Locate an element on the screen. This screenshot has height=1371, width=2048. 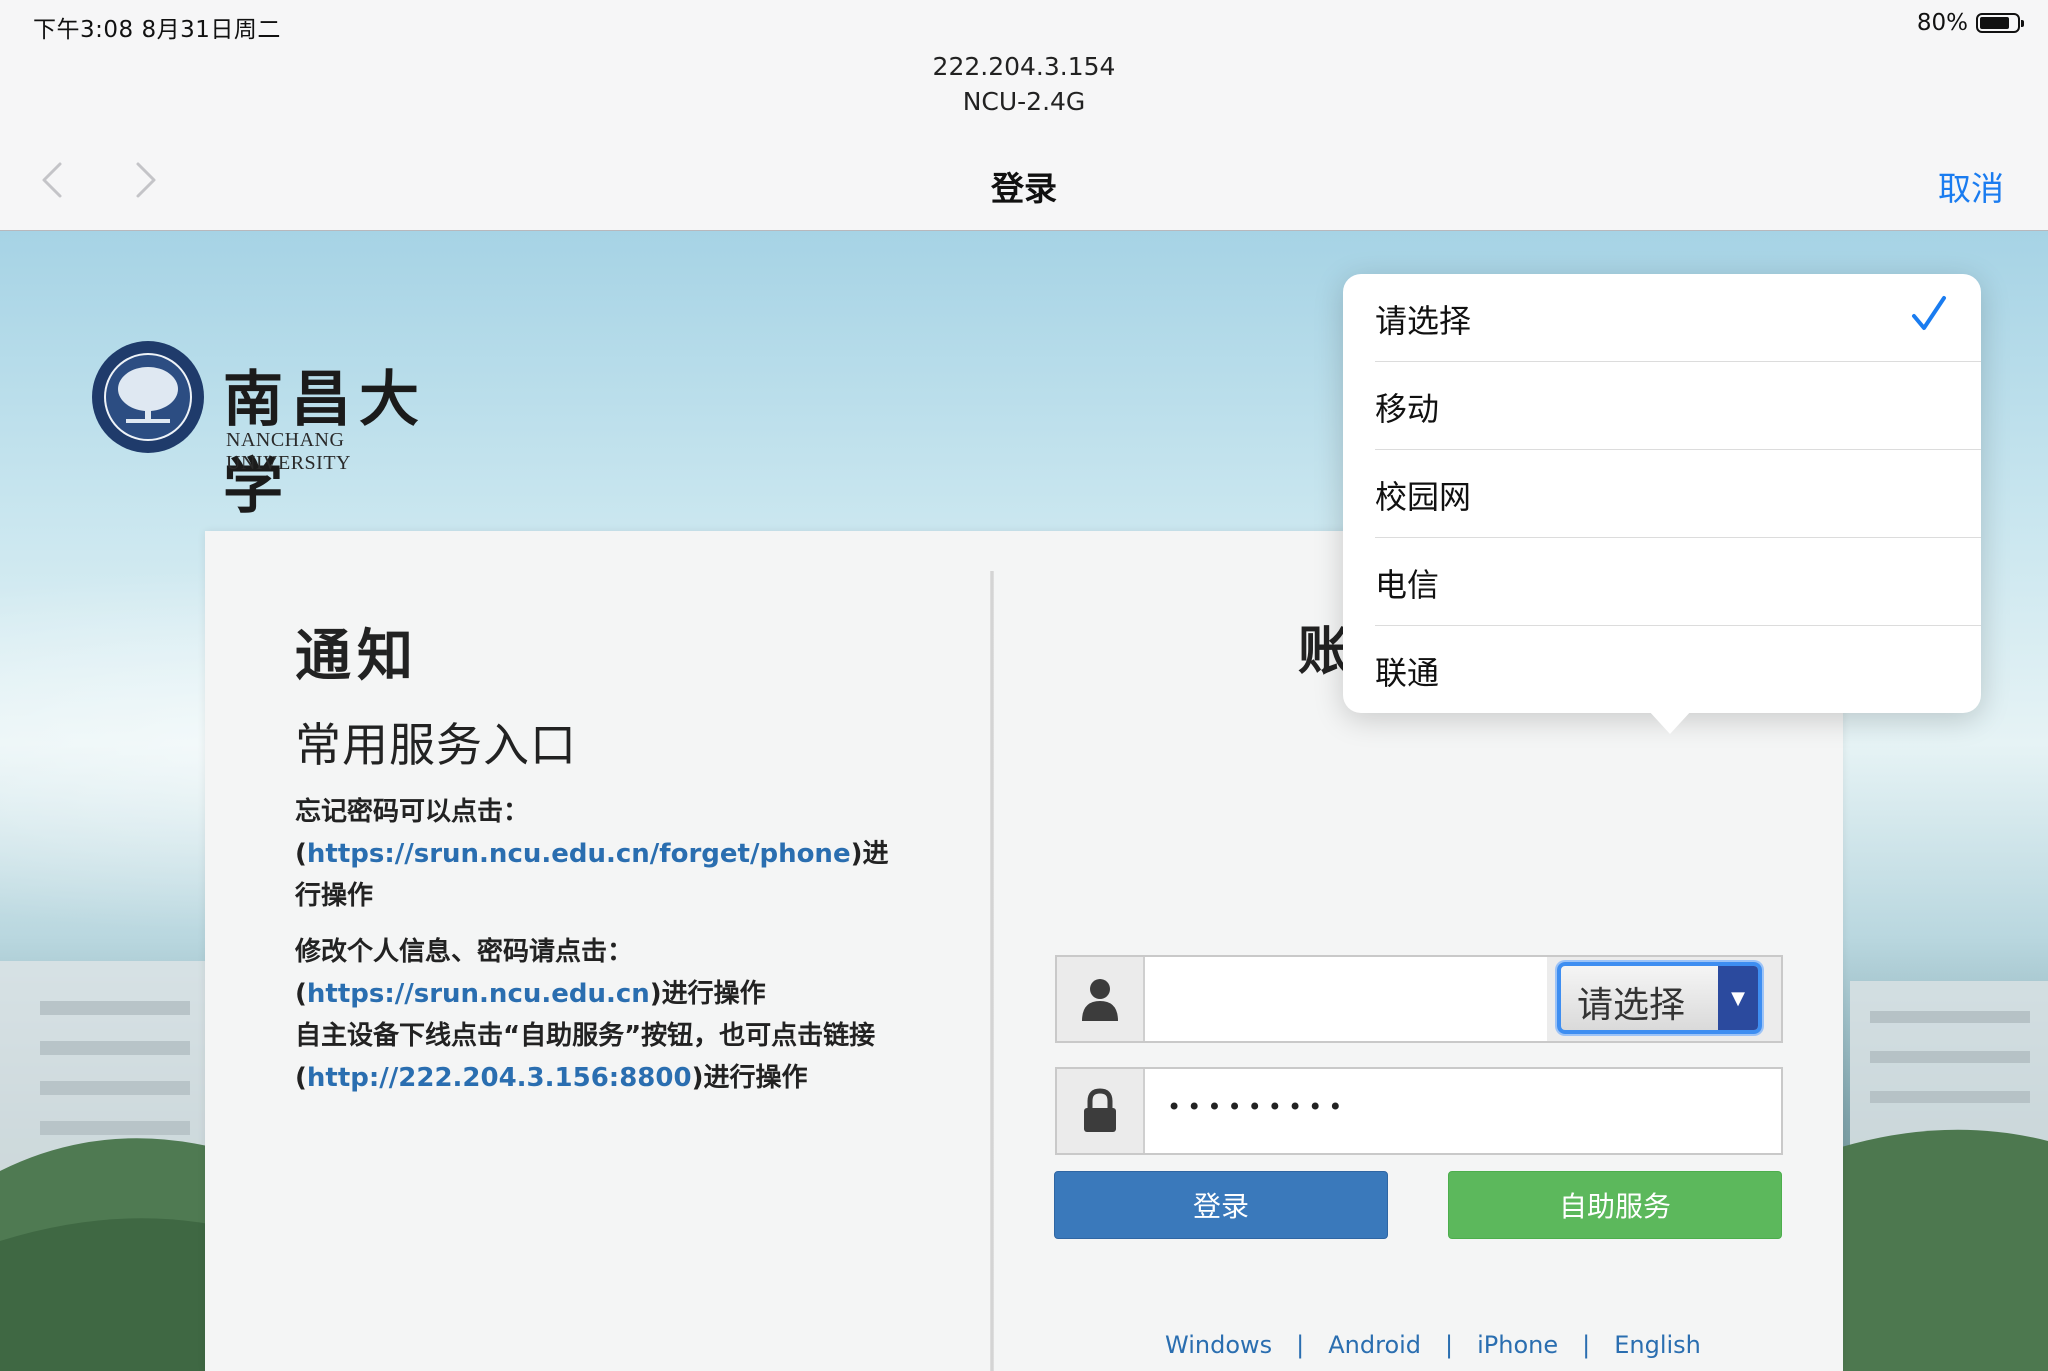
university-logo: 南昌大学 NANCHANG UNIVERSITY is located at coordinates (280, 430).